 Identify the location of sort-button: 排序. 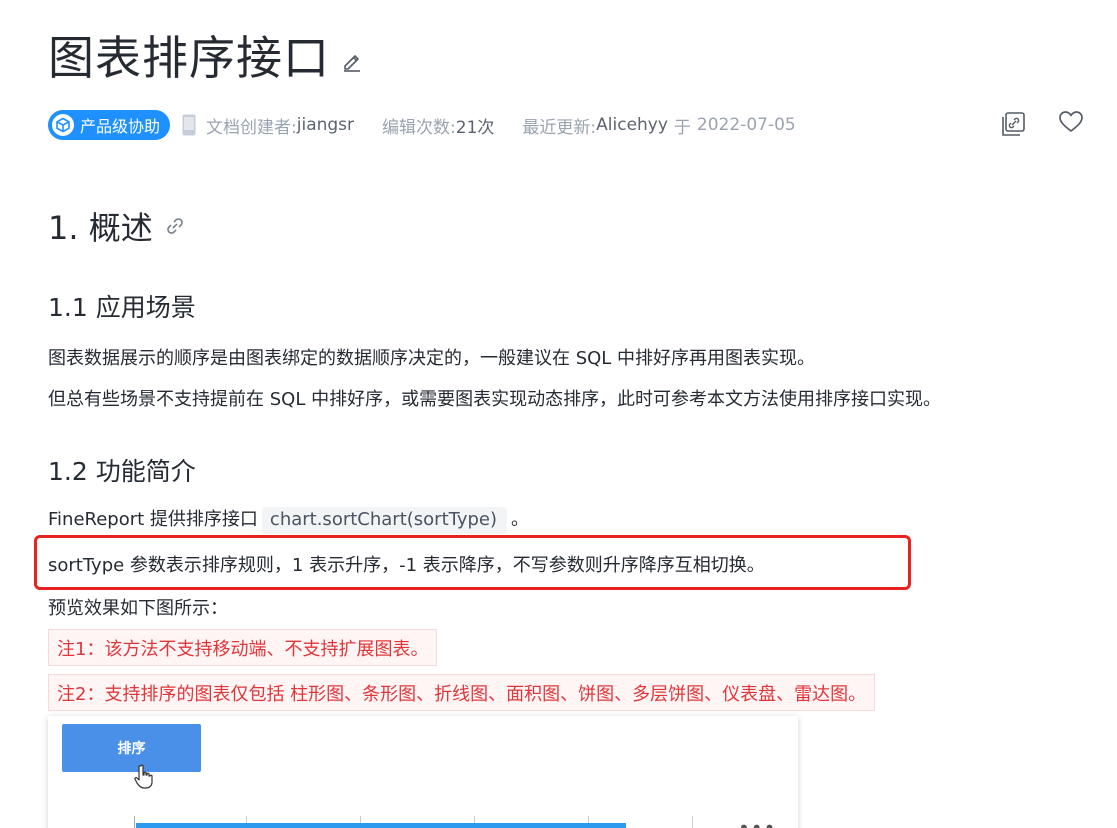
(131, 748).